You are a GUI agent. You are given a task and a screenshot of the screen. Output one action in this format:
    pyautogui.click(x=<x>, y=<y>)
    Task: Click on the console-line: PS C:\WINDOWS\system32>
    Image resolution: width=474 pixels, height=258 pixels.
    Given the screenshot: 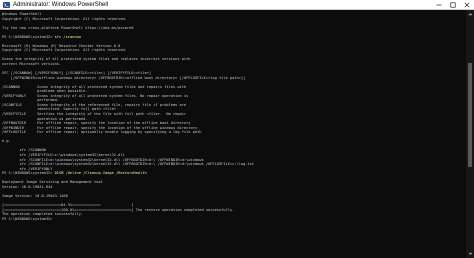 What is the action you would take?
    pyautogui.click(x=27, y=218)
    